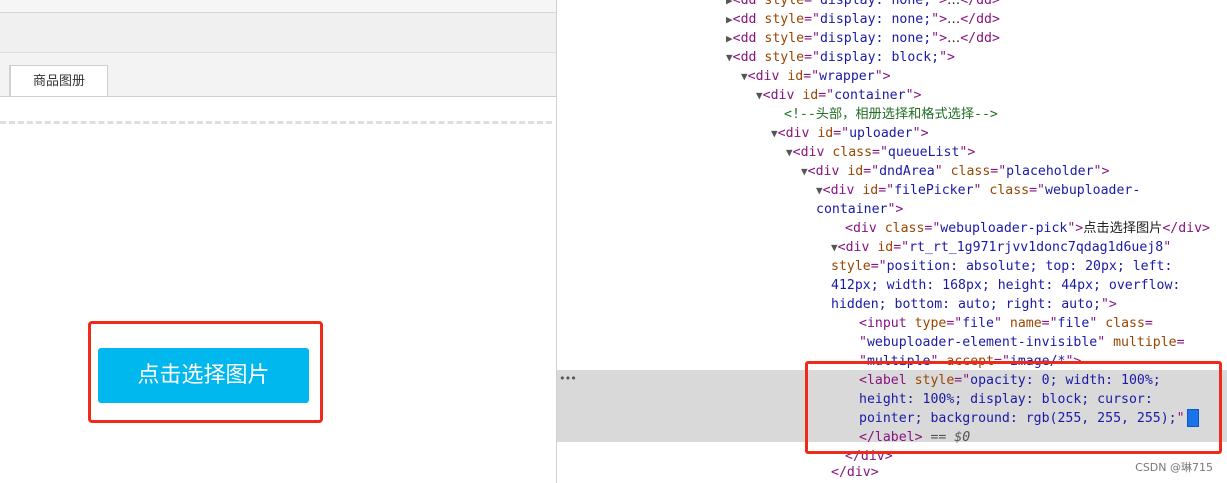 Image resolution: width=1227 pixels, height=483 pixels. What do you see at coordinates (875, 38) in the screenshot?
I see `attr-value: display: none;` at bounding box center [875, 38].